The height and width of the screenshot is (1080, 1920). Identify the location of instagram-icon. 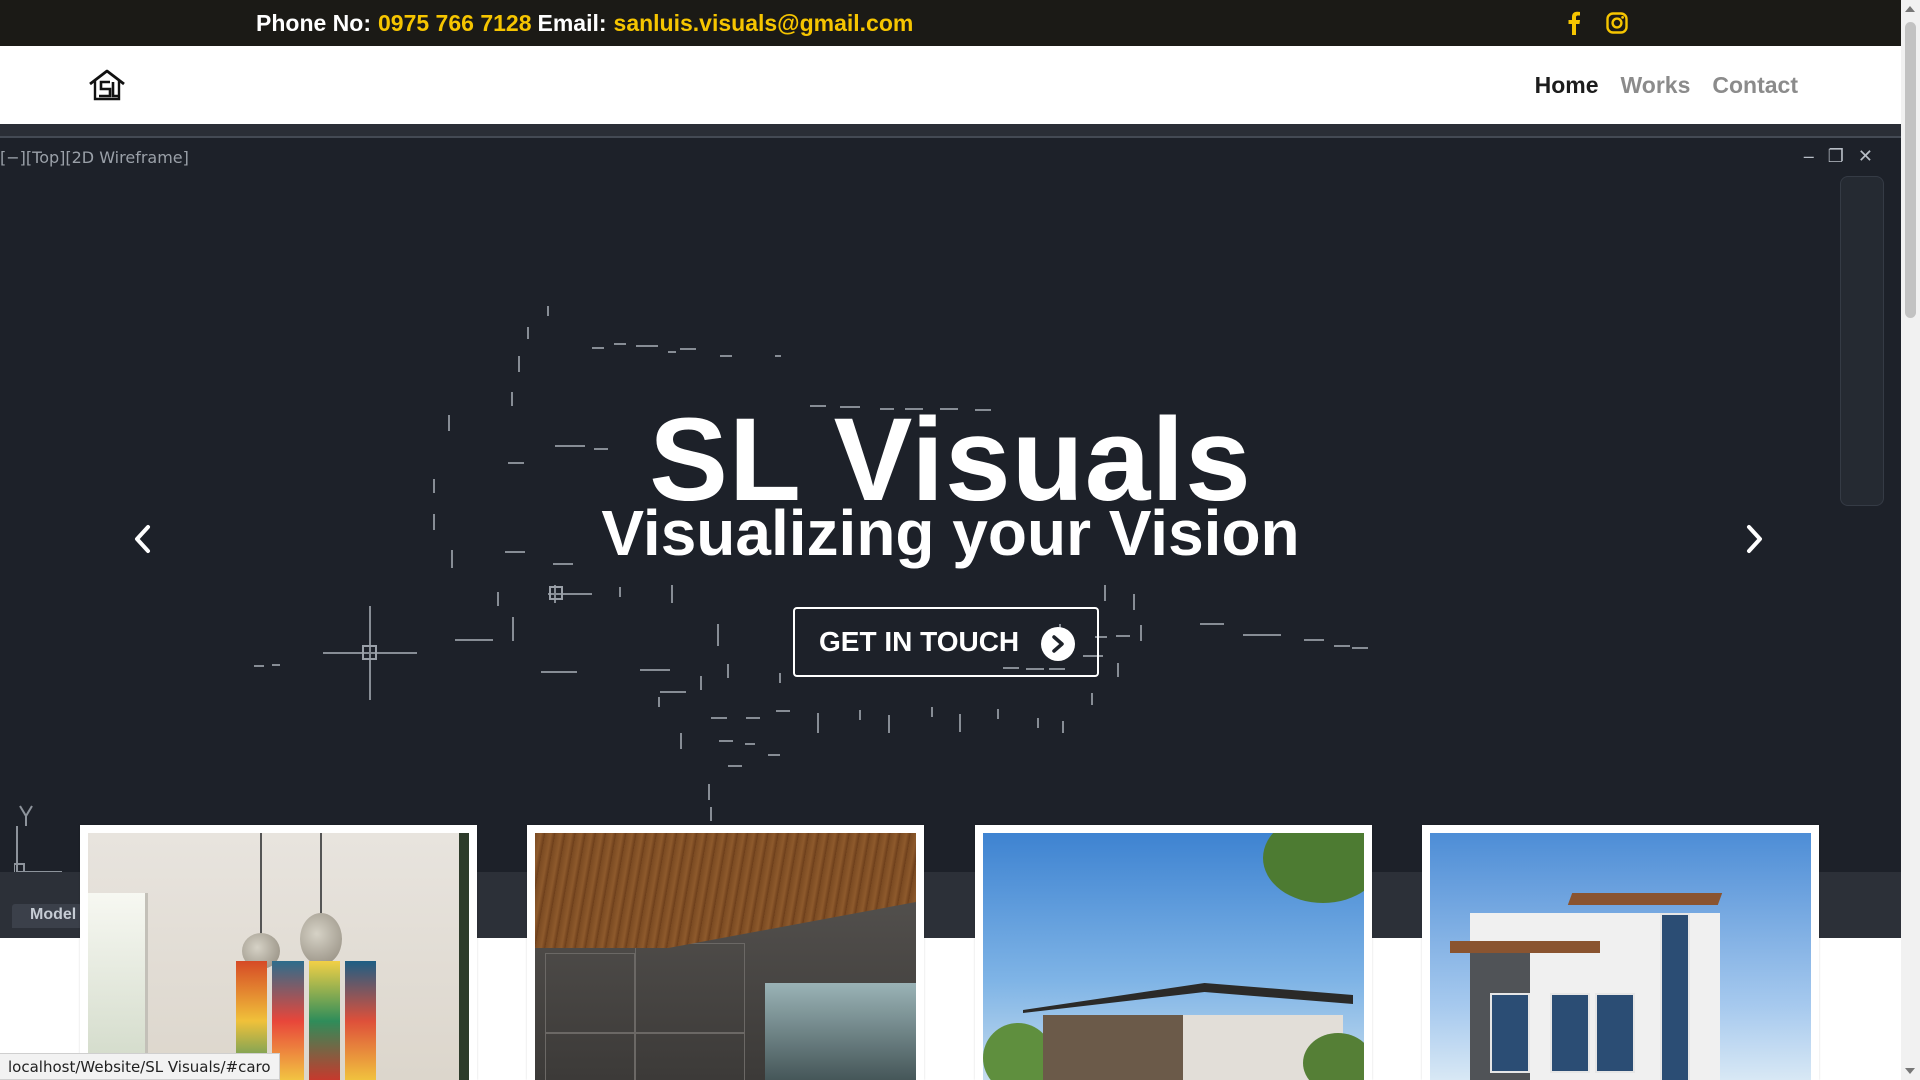
(1617, 23).